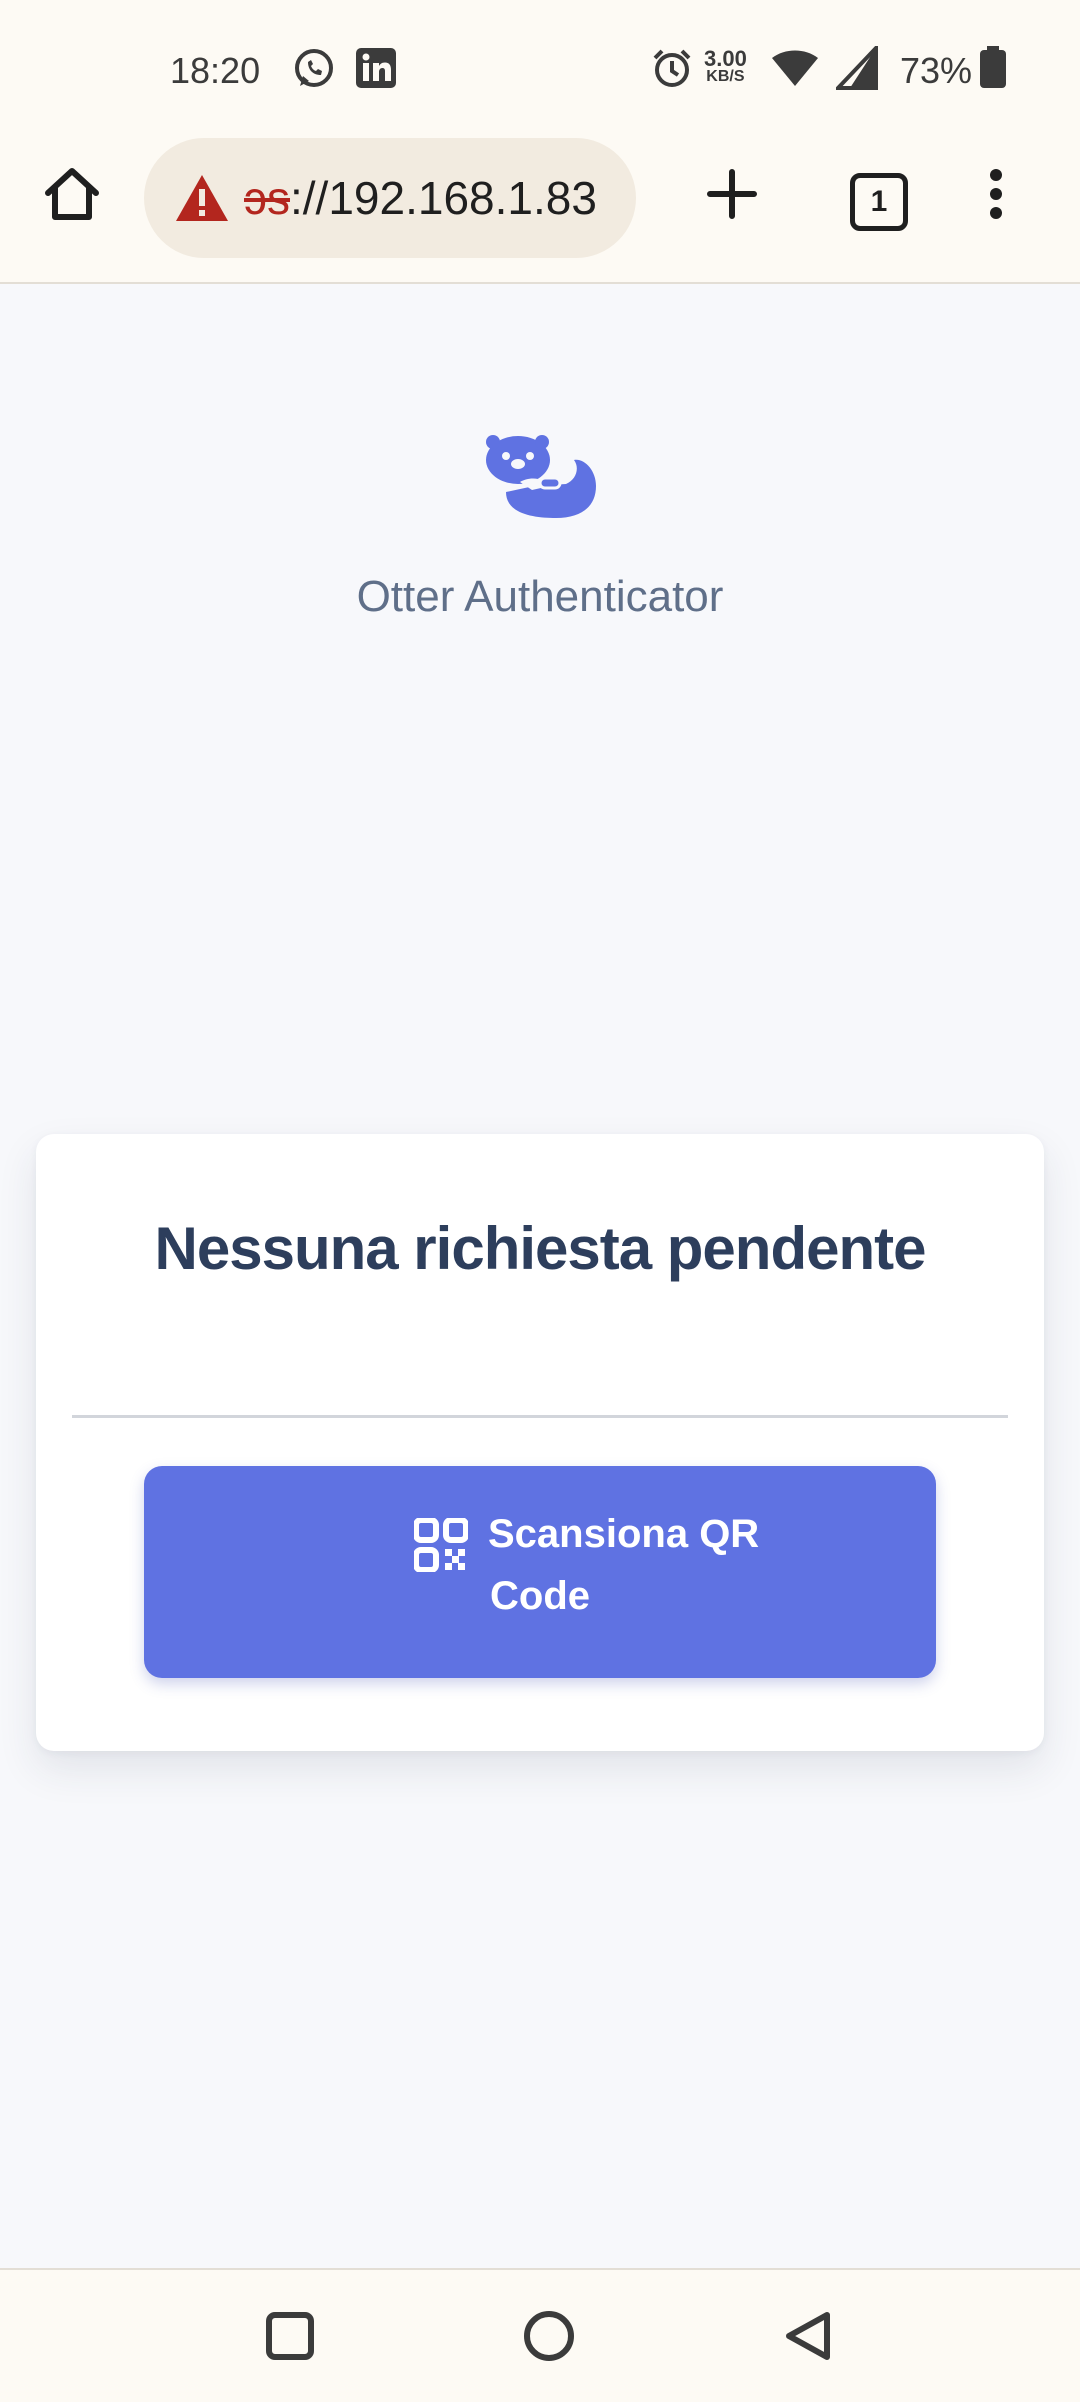 This screenshot has height=2402, width=1080. Describe the element at coordinates (540, 1572) in the screenshot. I see `scan-qr-code-button: Scansiona QR Code` at that location.